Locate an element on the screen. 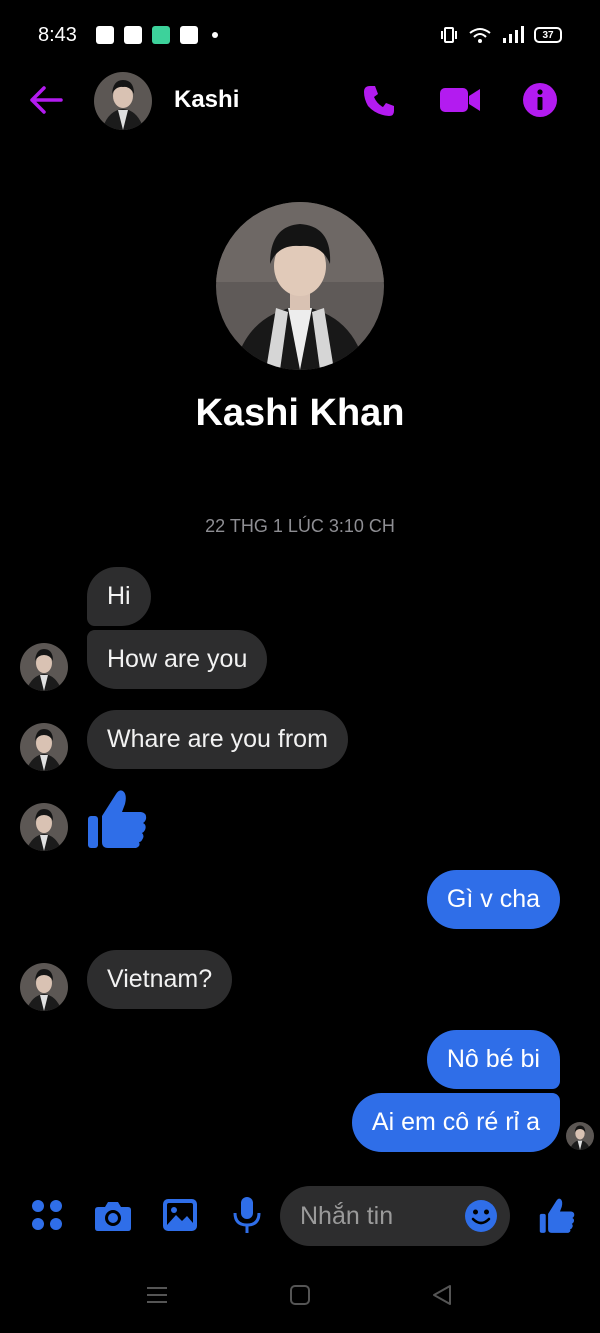  message-bubble: Hi is located at coordinates (119, 596).